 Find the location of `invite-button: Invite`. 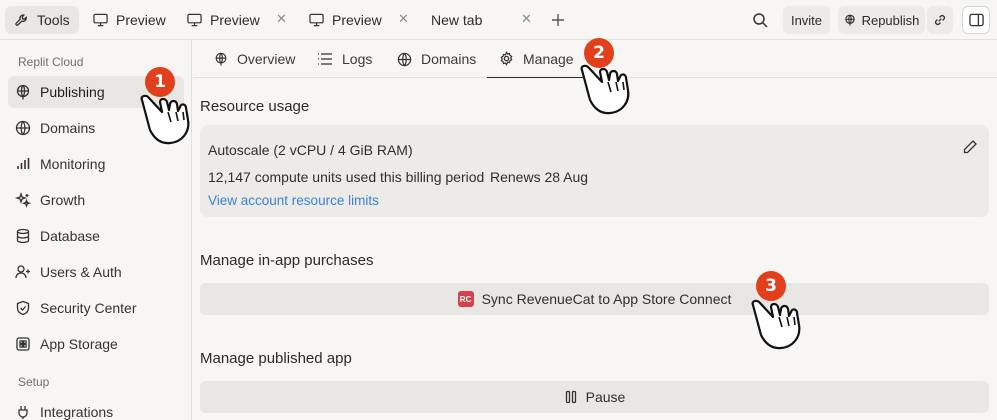

invite-button: Invite is located at coordinates (806, 20).